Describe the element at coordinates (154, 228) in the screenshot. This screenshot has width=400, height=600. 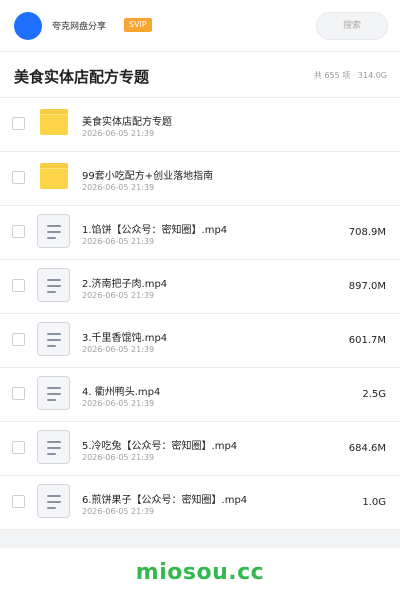
I see `file-name: 1.馅饼【公众号：密知圈】.mp4` at that location.